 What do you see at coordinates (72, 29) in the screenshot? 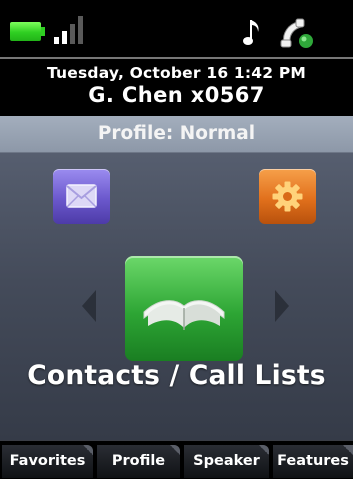
I see `signal-strength-icon` at bounding box center [72, 29].